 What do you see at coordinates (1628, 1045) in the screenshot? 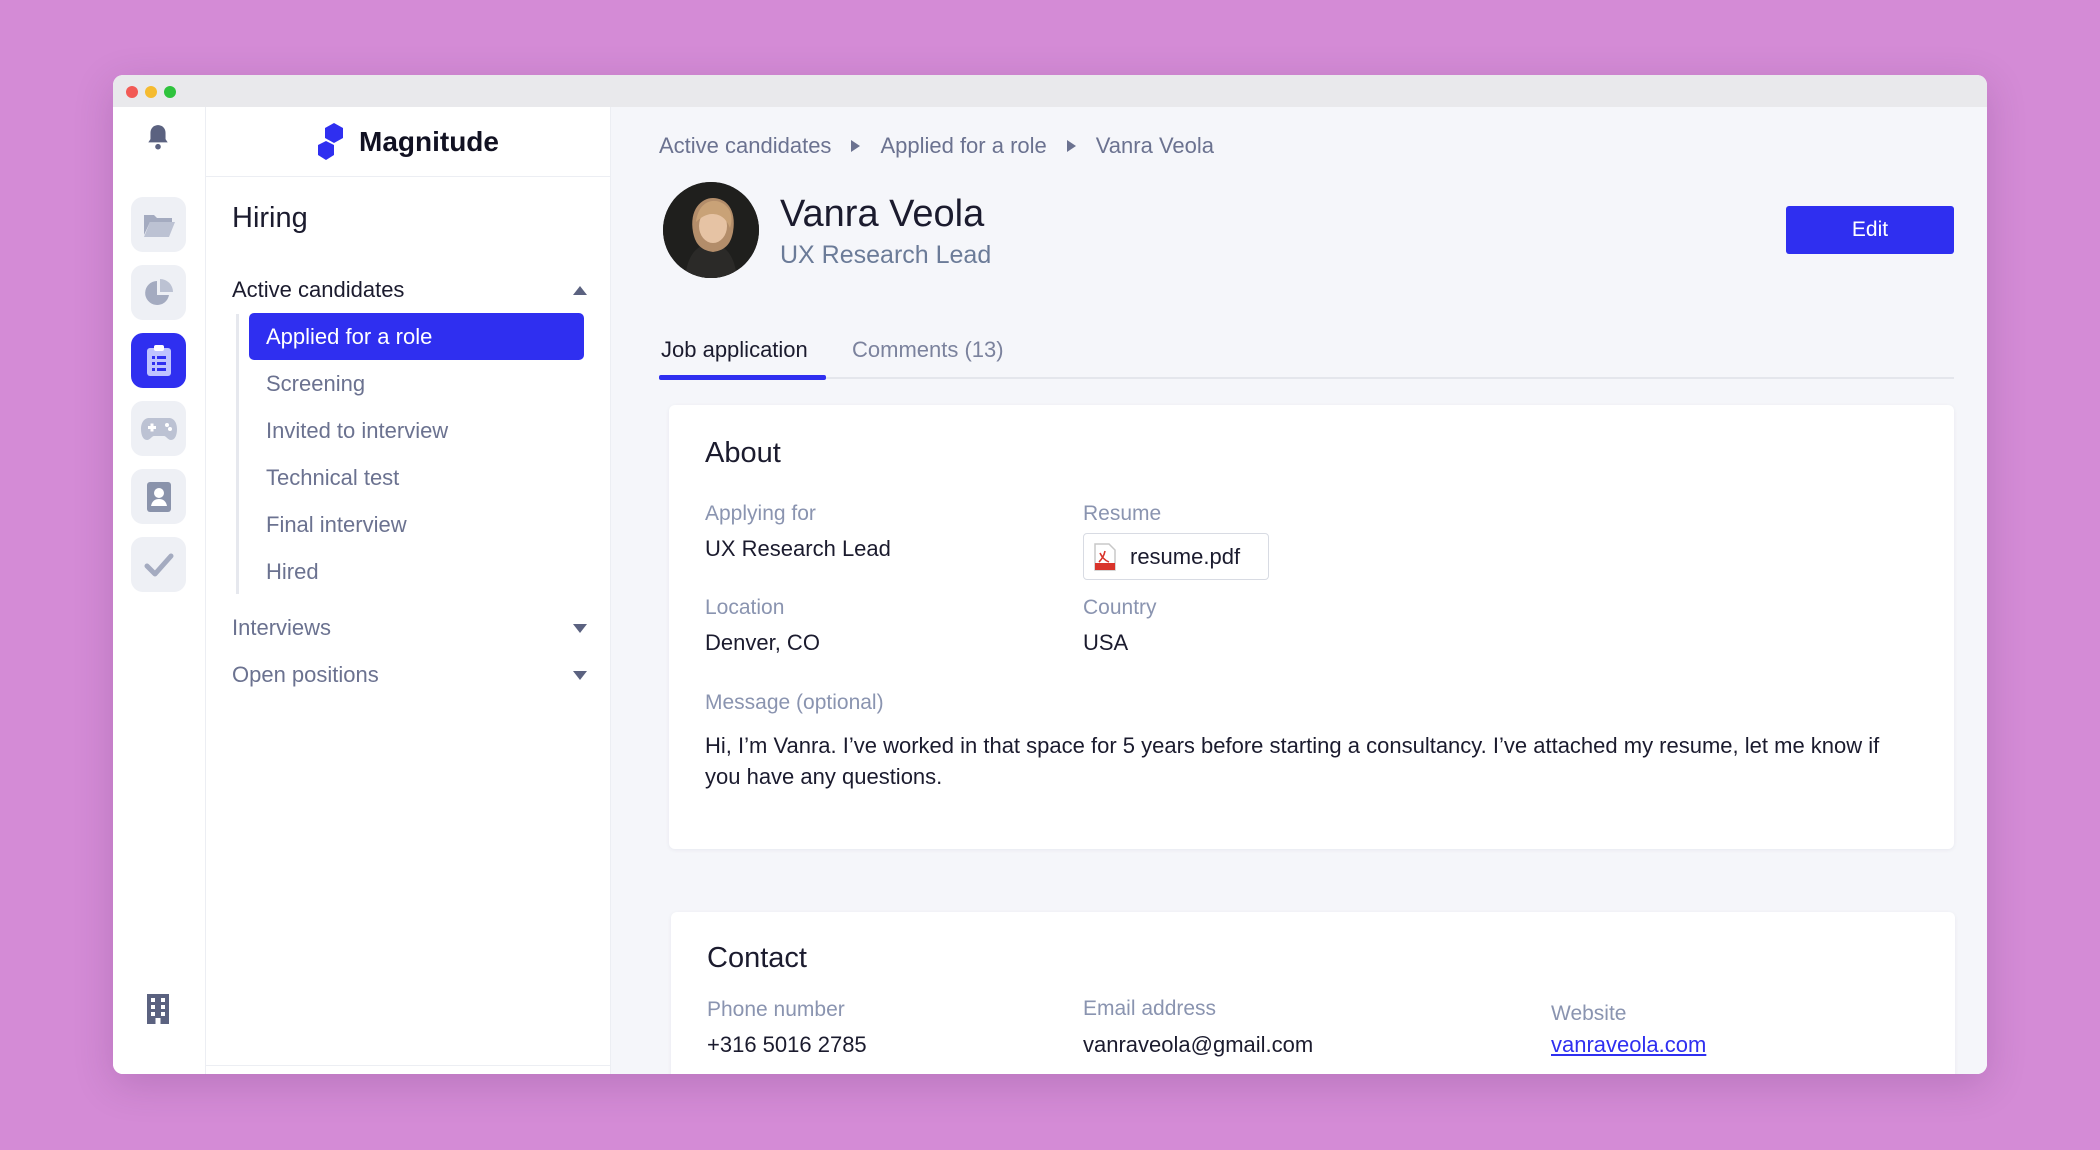
I see `website-link: vanraveola.com` at bounding box center [1628, 1045].